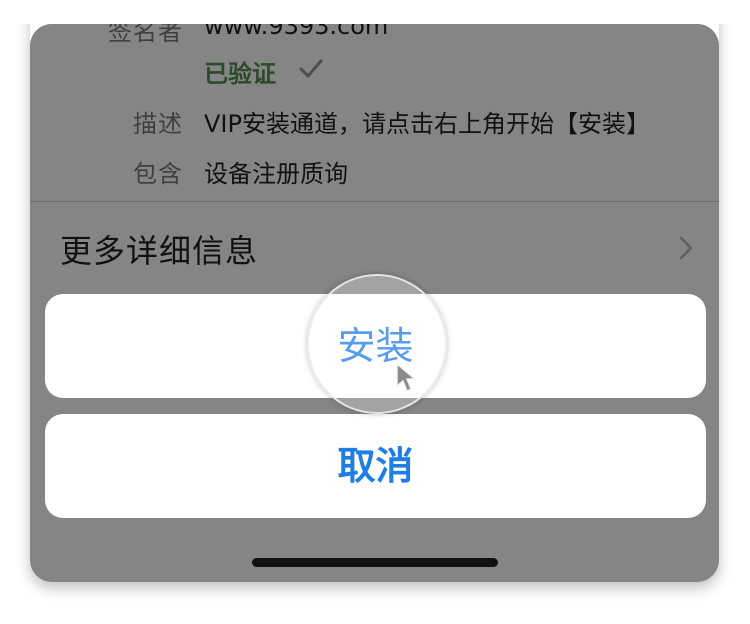 This screenshot has width=750, height=624. Describe the element at coordinates (240, 74) in the screenshot. I see `verified-status: 已验证` at that location.